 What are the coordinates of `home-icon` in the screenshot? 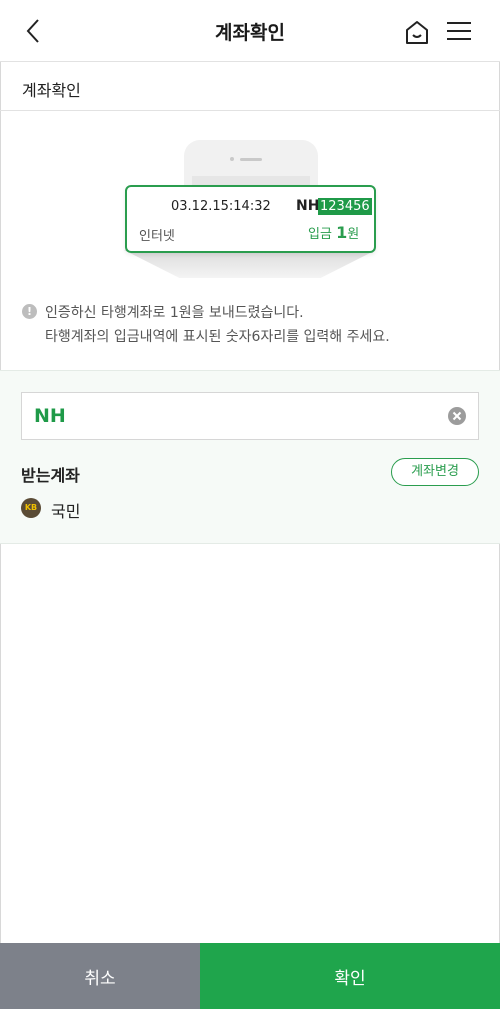 It's located at (417, 32).